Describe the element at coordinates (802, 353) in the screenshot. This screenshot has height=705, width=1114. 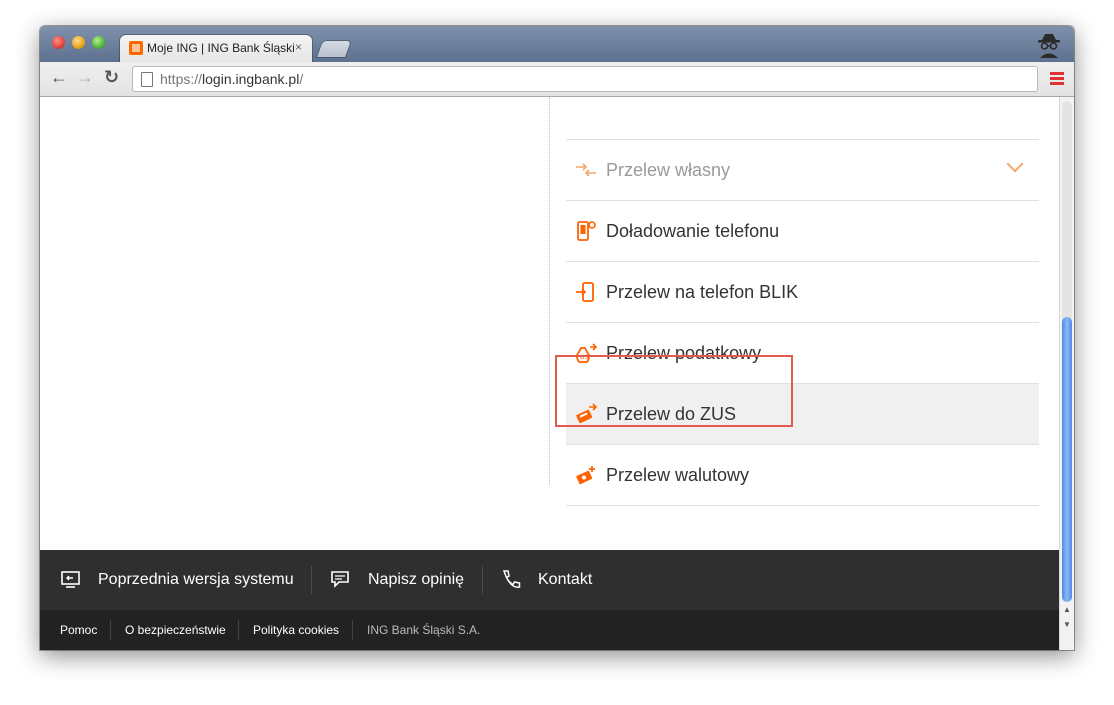
I see `menu-item-podatkowy: US Przelew podatkowy` at that location.